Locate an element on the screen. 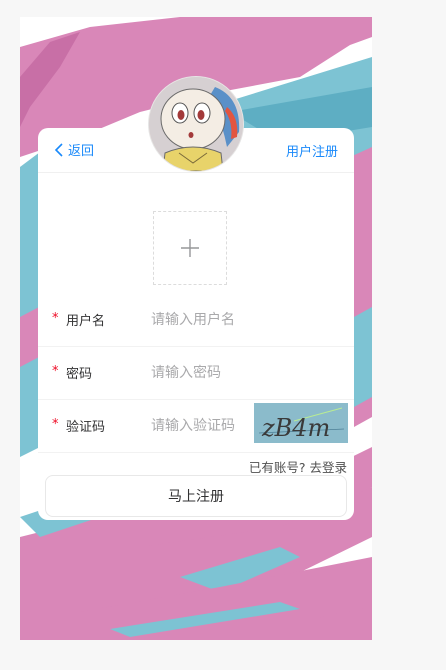 The width and height of the screenshot is (446, 670). nav-title-register: 用户注册 is located at coordinates (312, 150).